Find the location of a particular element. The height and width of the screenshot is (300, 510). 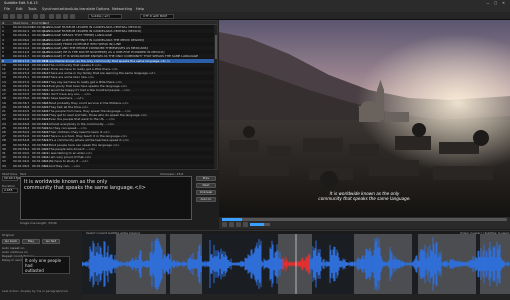

volume-level is located at coordinates (257, 224).